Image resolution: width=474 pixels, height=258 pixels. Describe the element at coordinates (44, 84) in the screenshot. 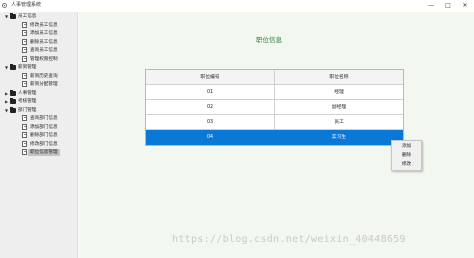

I see `sidebar-item-label: 薪资分配管理` at that location.